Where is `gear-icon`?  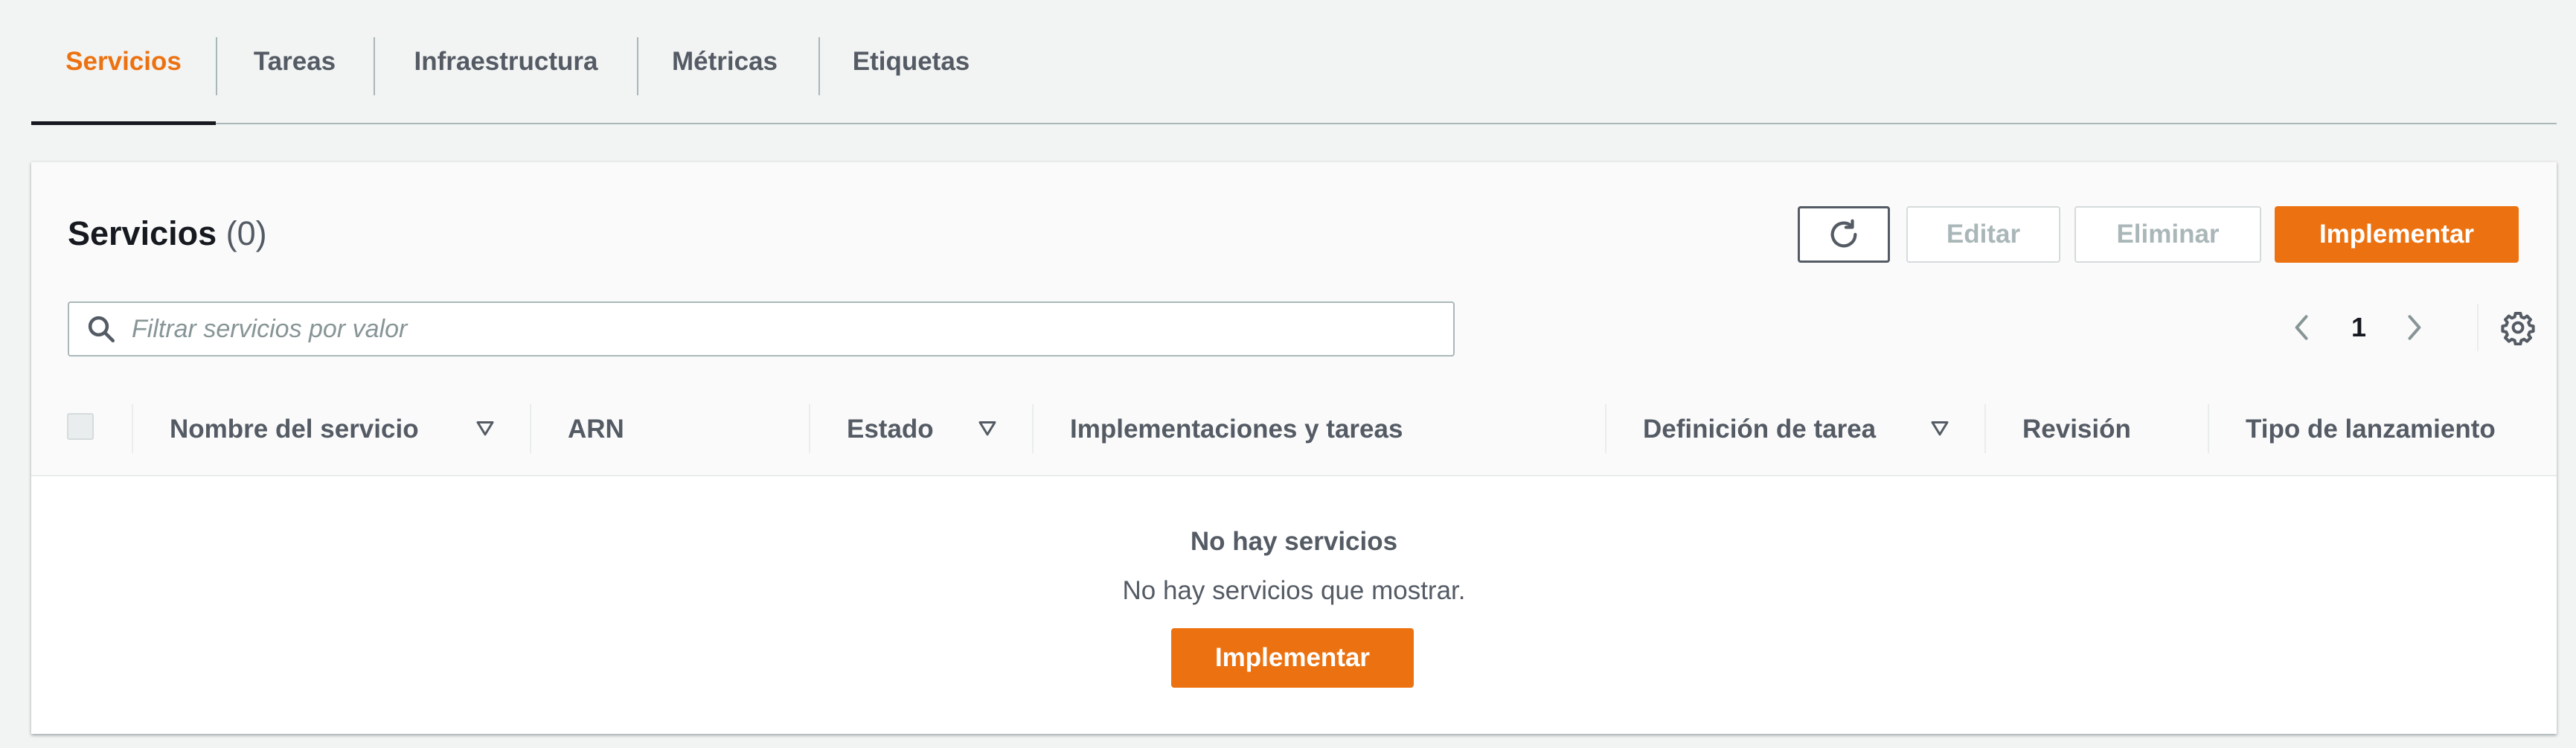
gear-icon is located at coordinates (2518, 327).